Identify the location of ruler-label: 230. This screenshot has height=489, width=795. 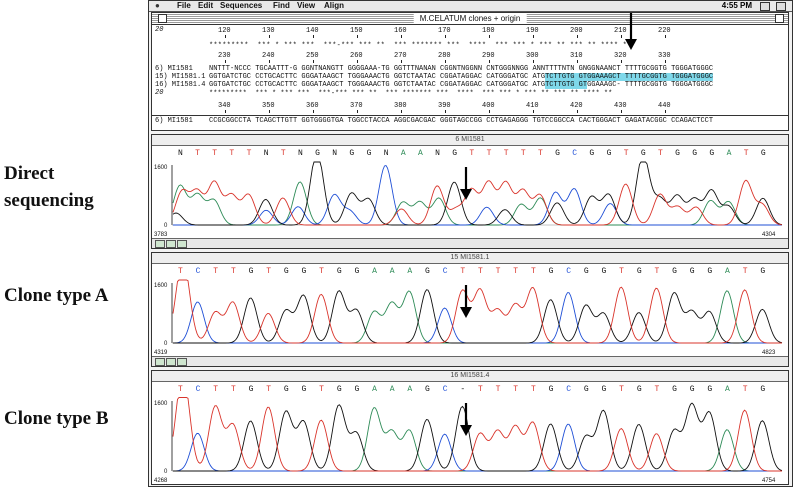
(224, 56).